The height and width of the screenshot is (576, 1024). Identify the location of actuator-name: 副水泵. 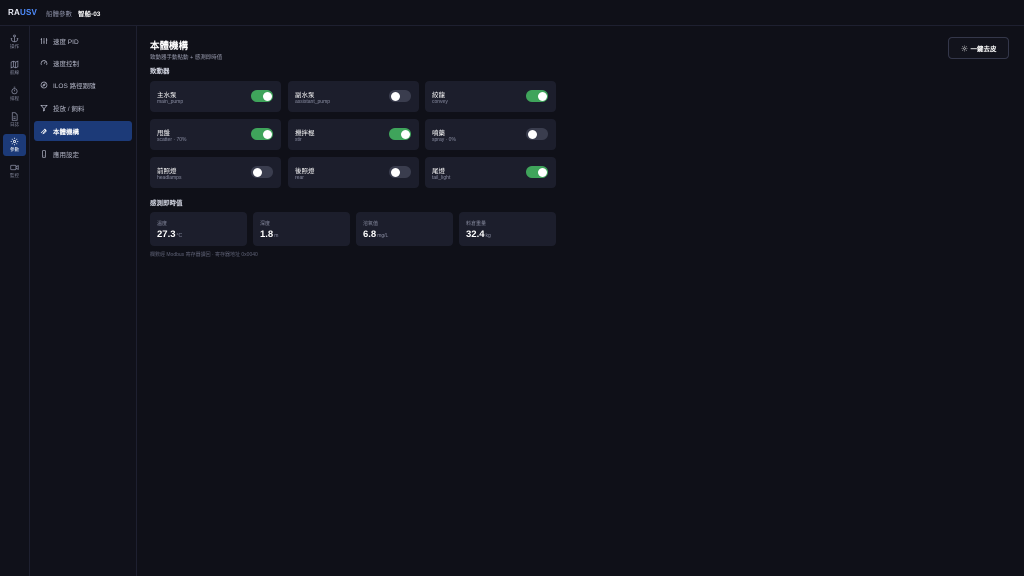
(305, 95).